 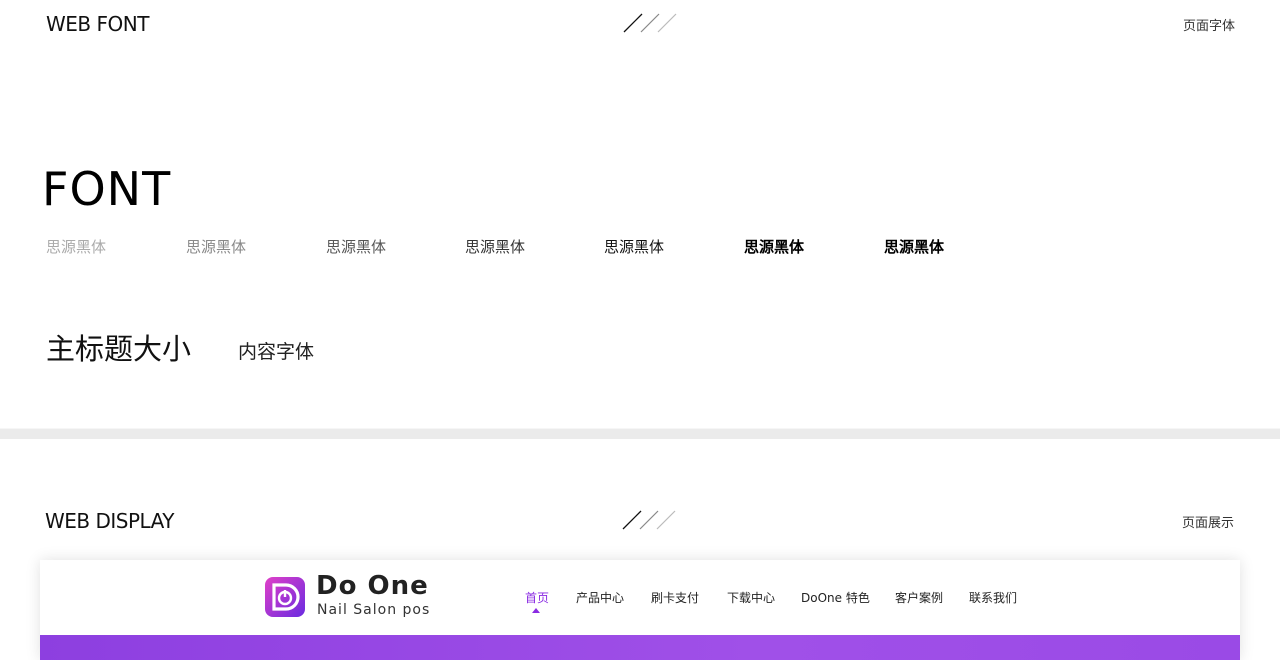 What do you see at coordinates (1209, 26) in the screenshot?
I see `font-section-subtitle: 页面字体` at bounding box center [1209, 26].